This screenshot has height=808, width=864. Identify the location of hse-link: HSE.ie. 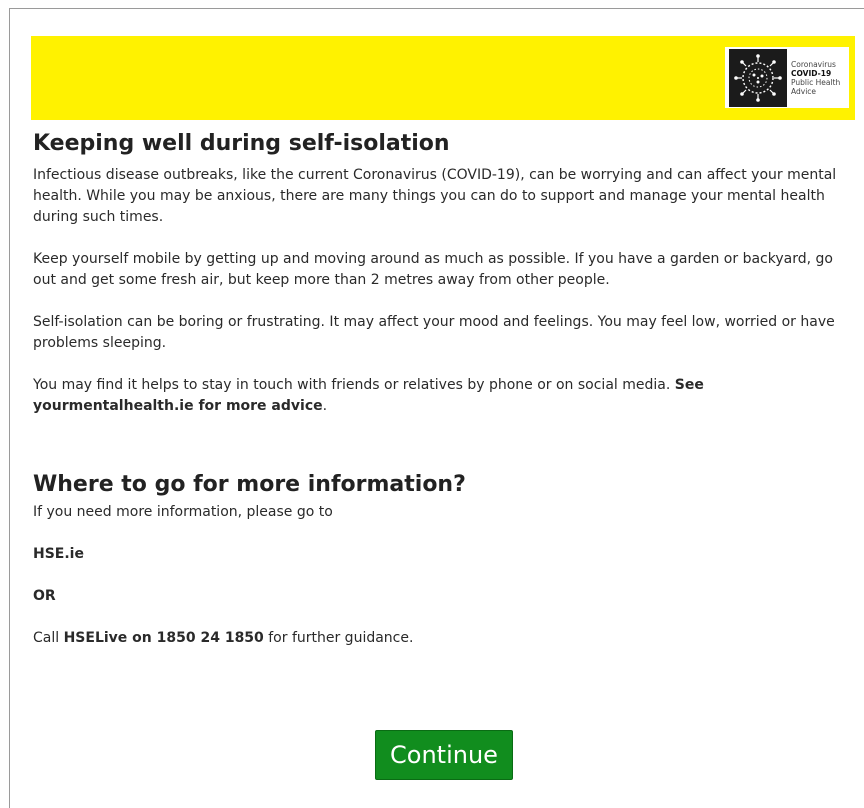
(438, 554).